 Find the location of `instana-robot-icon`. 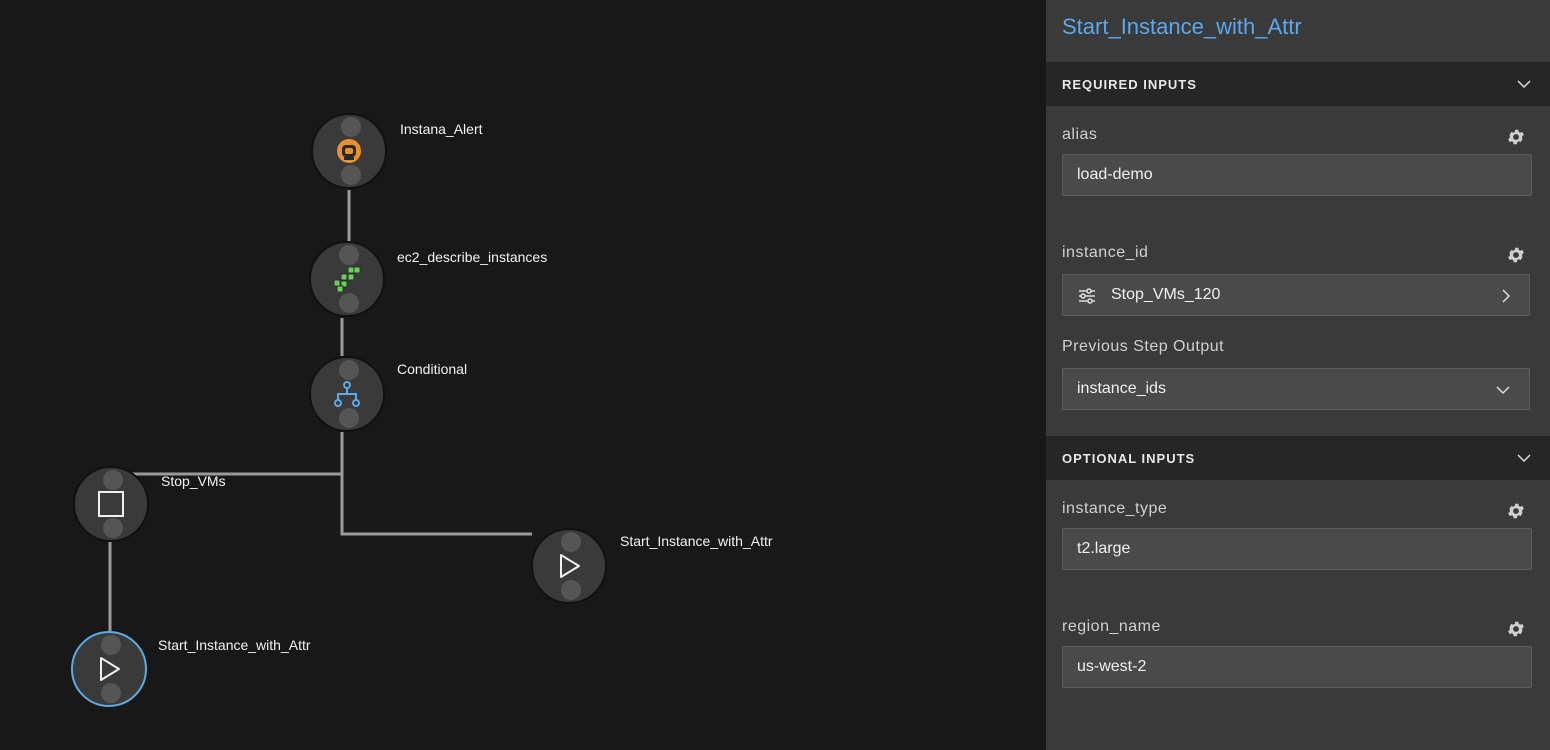

instana-robot-icon is located at coordinates (349, 151).